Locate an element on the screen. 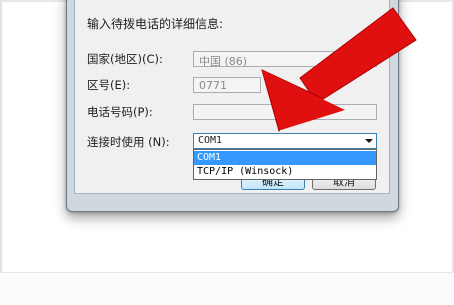  photo-border-left is located at coordinates (1, 152).